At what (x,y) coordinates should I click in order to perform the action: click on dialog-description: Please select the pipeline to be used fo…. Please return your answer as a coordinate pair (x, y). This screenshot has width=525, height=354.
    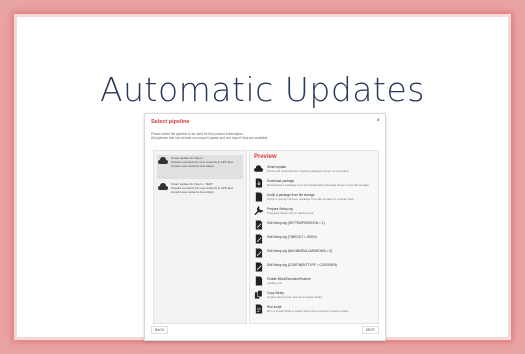
    Looking at the image, I should click on (265, 136).